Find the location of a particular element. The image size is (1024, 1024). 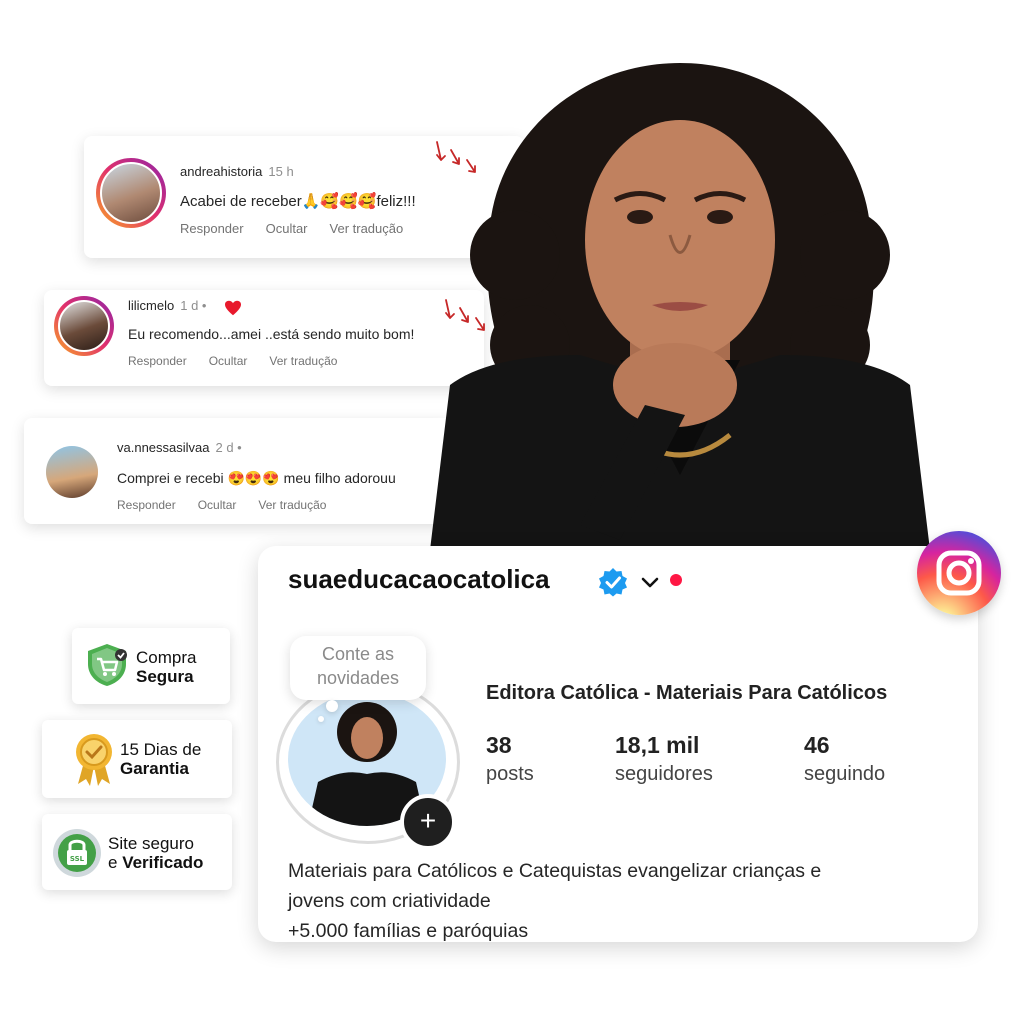

bio-line: jovens com criatividade is located at coordinates (389, 901).